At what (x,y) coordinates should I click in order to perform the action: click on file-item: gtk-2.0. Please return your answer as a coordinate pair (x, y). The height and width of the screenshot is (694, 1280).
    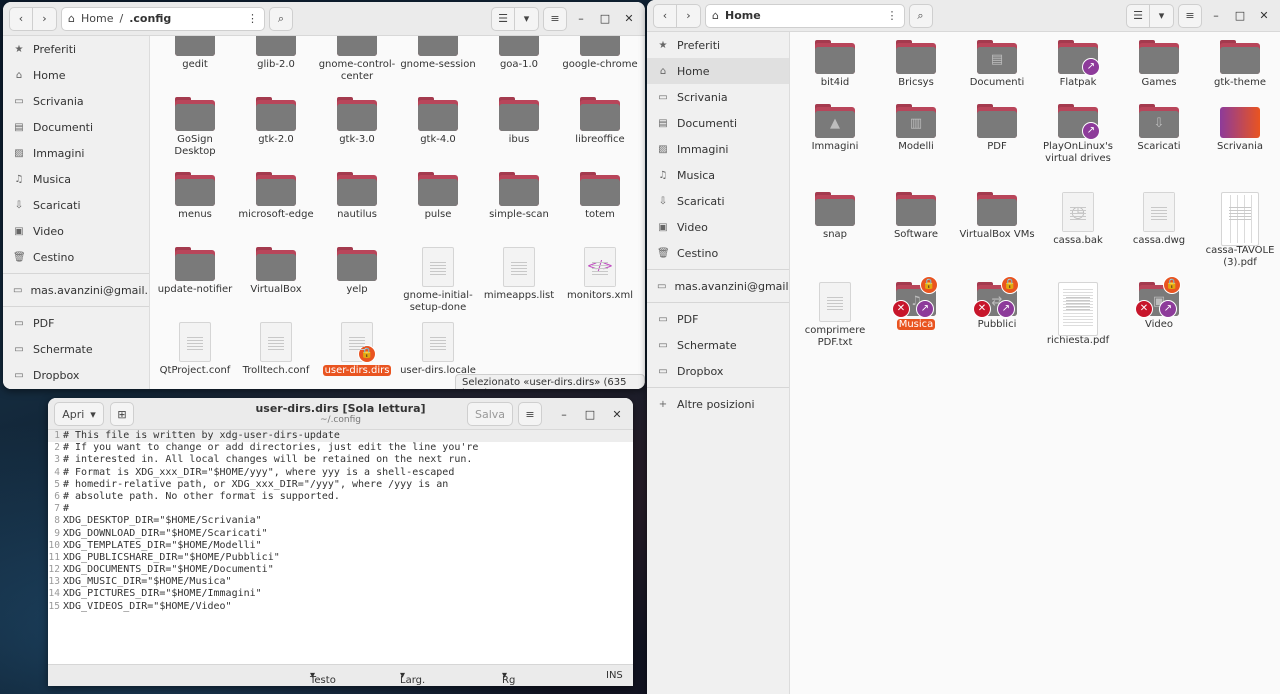
    Looking at the image, I should click on (276, 121).